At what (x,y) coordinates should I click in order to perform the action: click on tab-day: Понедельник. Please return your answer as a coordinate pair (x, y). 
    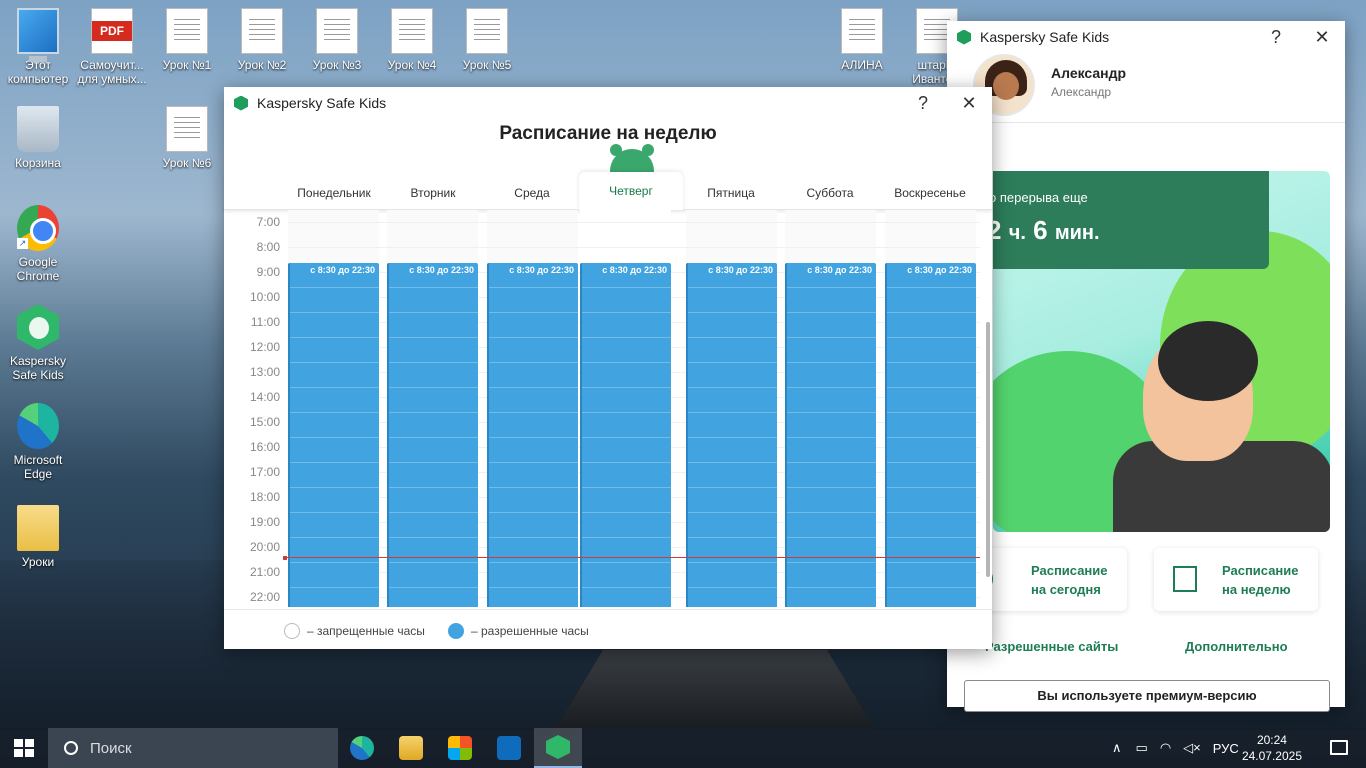
    Looking at the image, I should click on (334, 192).